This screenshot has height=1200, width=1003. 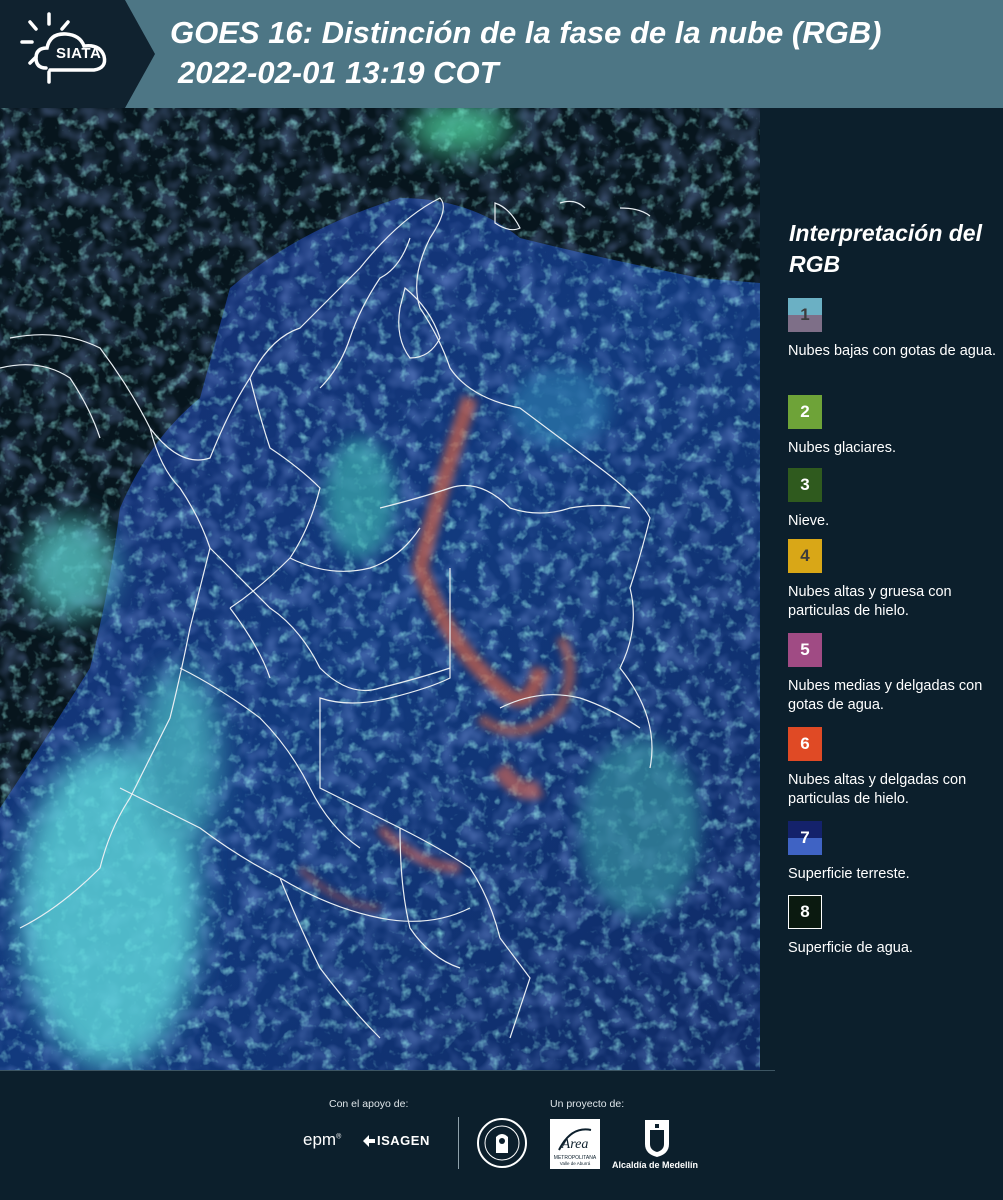 What do you see at coordinates (502, 1143) in the screenshot?
I see `seal-logo-icon` at bounding box center [502, 1143].